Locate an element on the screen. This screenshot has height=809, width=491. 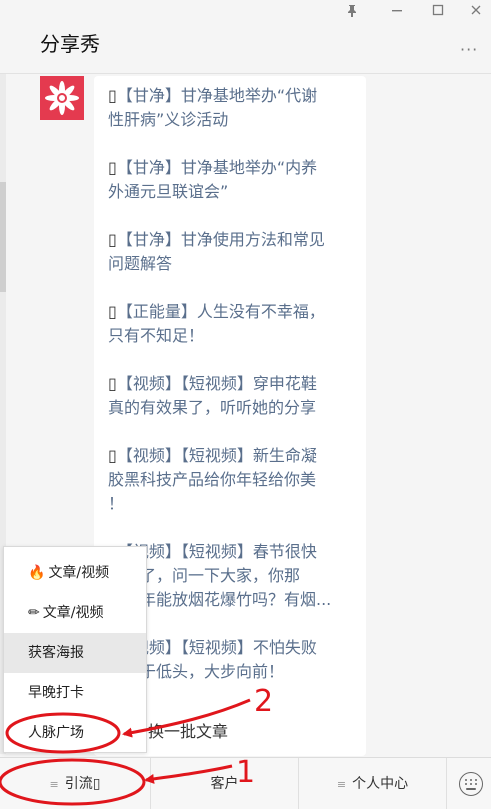
submenu-item-hot-articles: 🔥 文章/视频 is located at coordinates (75, 573).